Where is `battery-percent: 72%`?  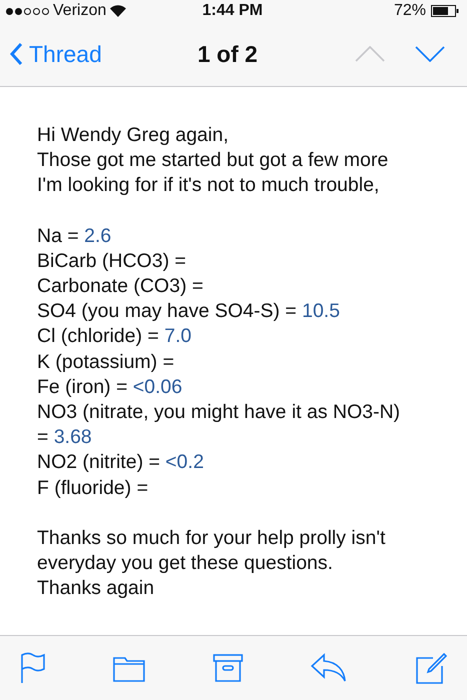 battery-percent: 72% is located at coordinates (410, 11).